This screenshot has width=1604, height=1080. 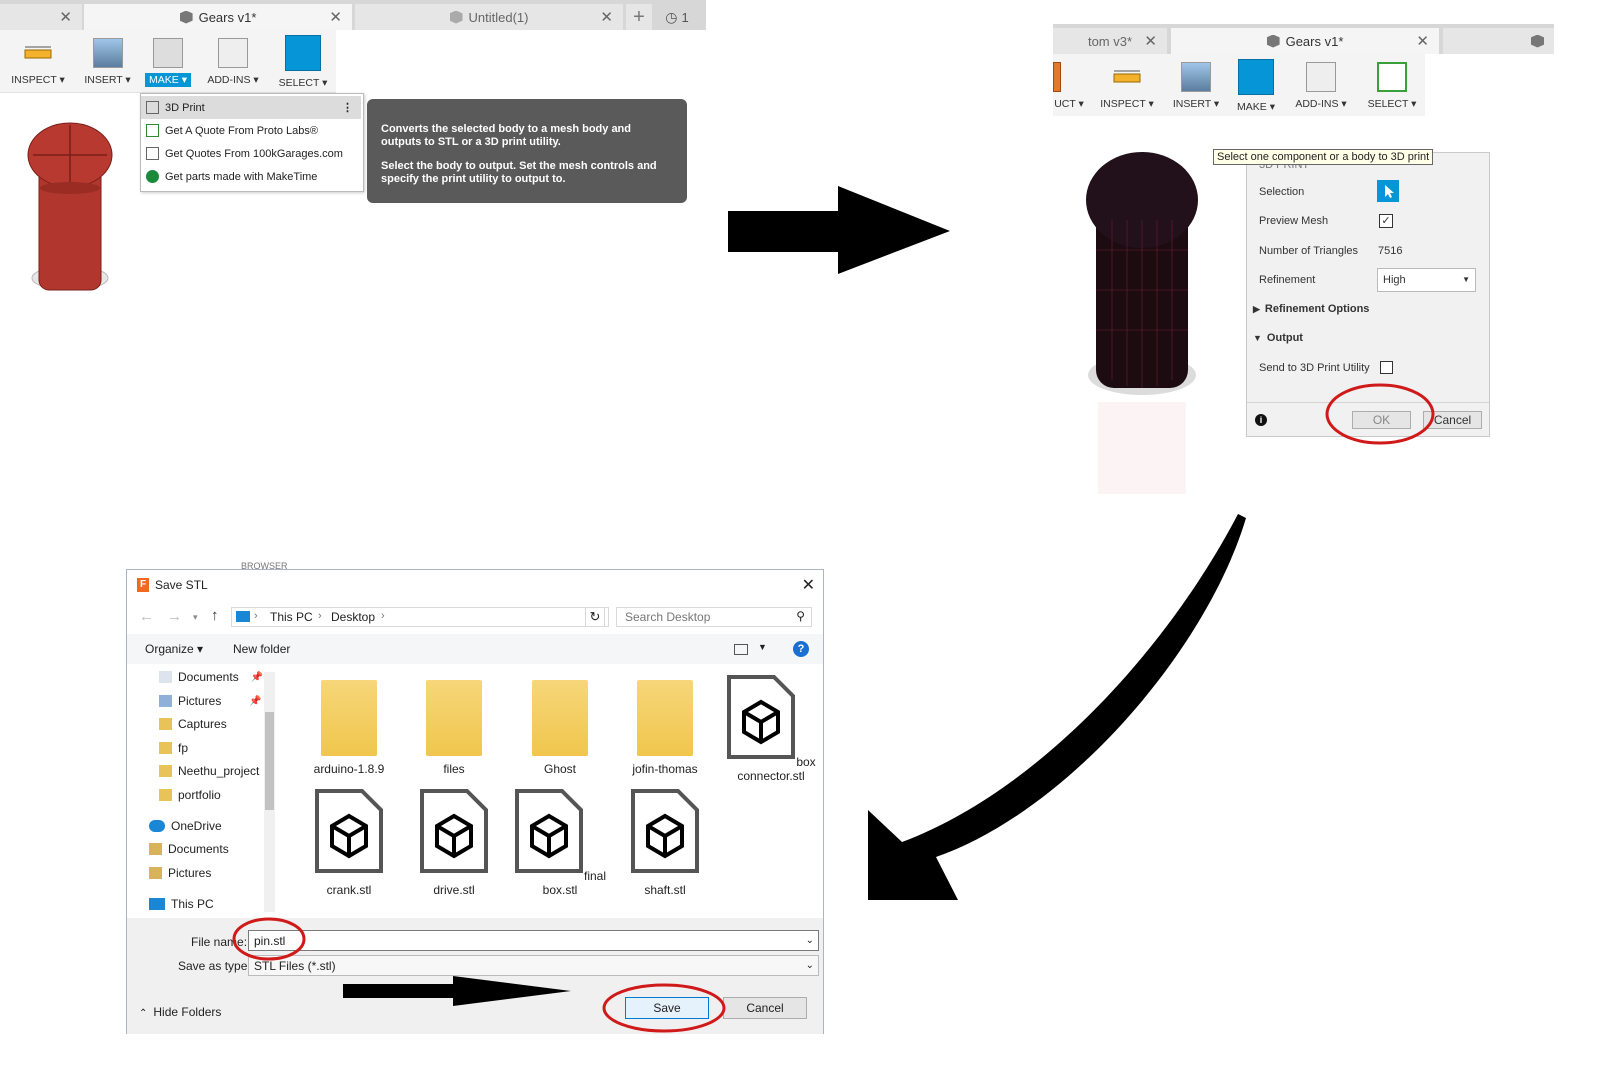 What do you see at coordinates (251, 130) in the screenshot?
I see `menu-item-protolabs: Get A Quote From Proto Labs®` at bounding box center [251, 130].